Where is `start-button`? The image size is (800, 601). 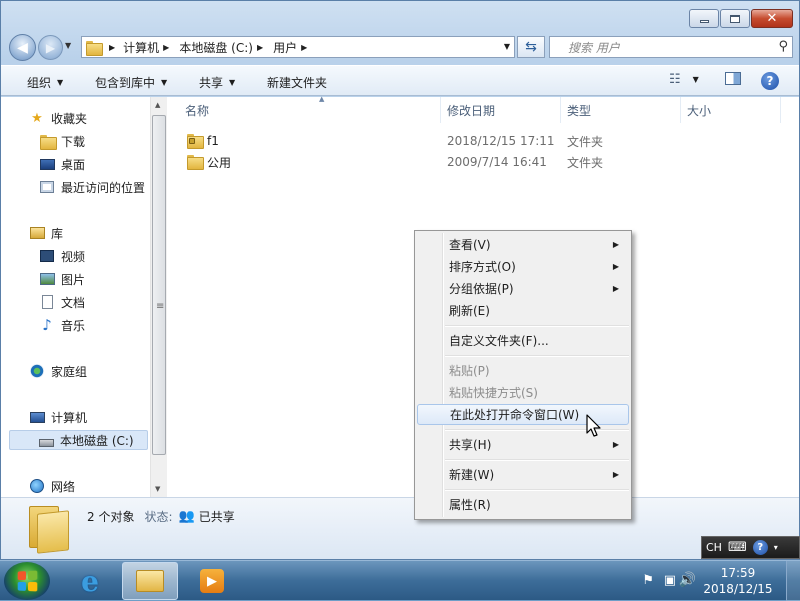 start-button is located at coordinates (27, 581).